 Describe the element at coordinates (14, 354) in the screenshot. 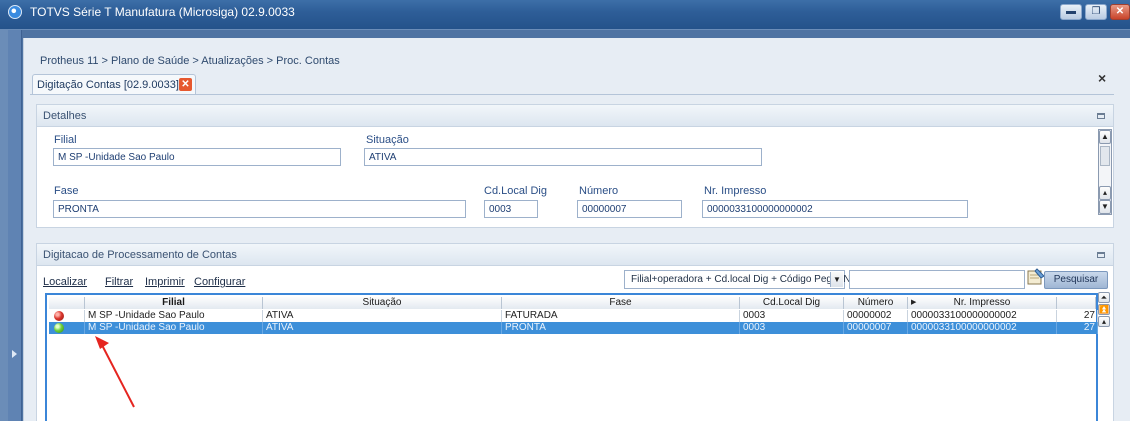

I see `expand-arrow-icon` at that location.